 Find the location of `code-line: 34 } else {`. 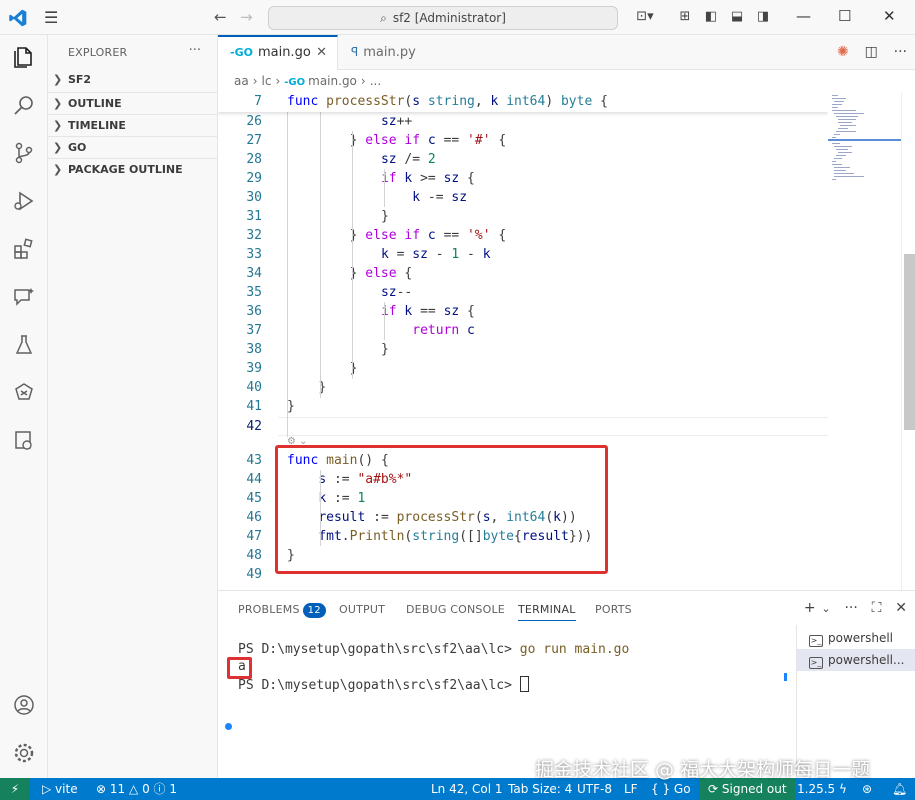

code-line: 34 } else { is located at coordinates (523, 273).